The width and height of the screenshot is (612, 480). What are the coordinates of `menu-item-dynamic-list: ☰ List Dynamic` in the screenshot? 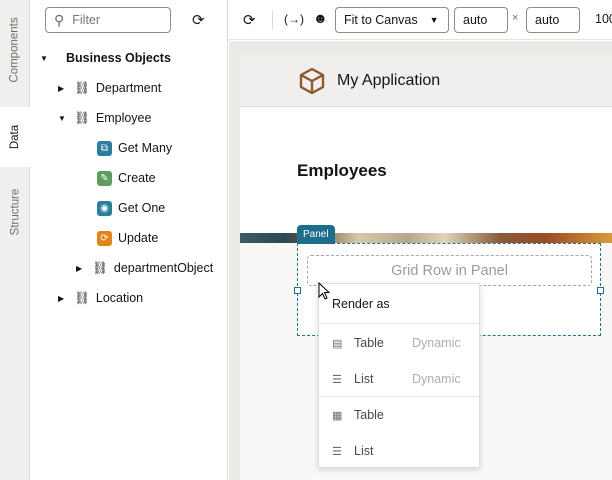 It's located at (399, 379).